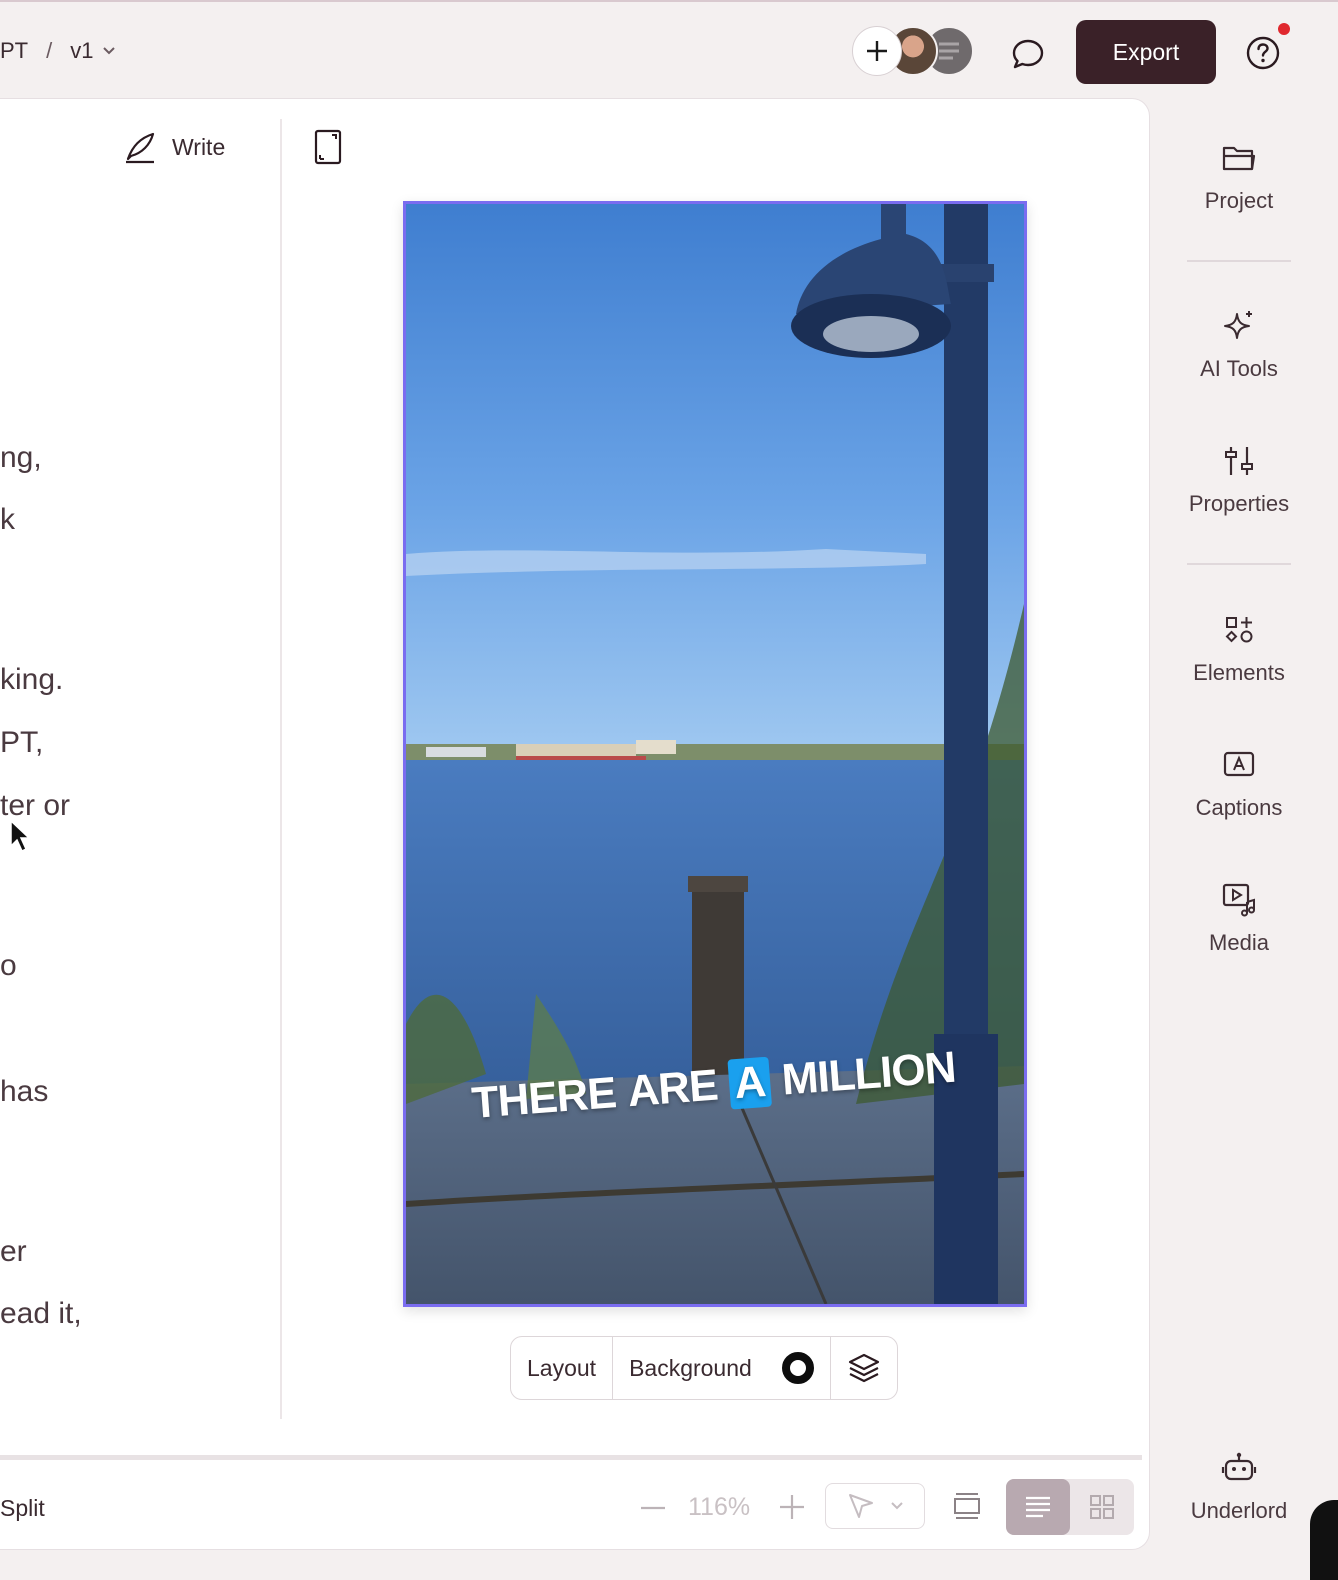 This screenshot has height=1580, width=1338. What do you see at coordinates (571, 1457) in the screenshot?
I see `timeline-divider` at bounding box center [571, 1457].